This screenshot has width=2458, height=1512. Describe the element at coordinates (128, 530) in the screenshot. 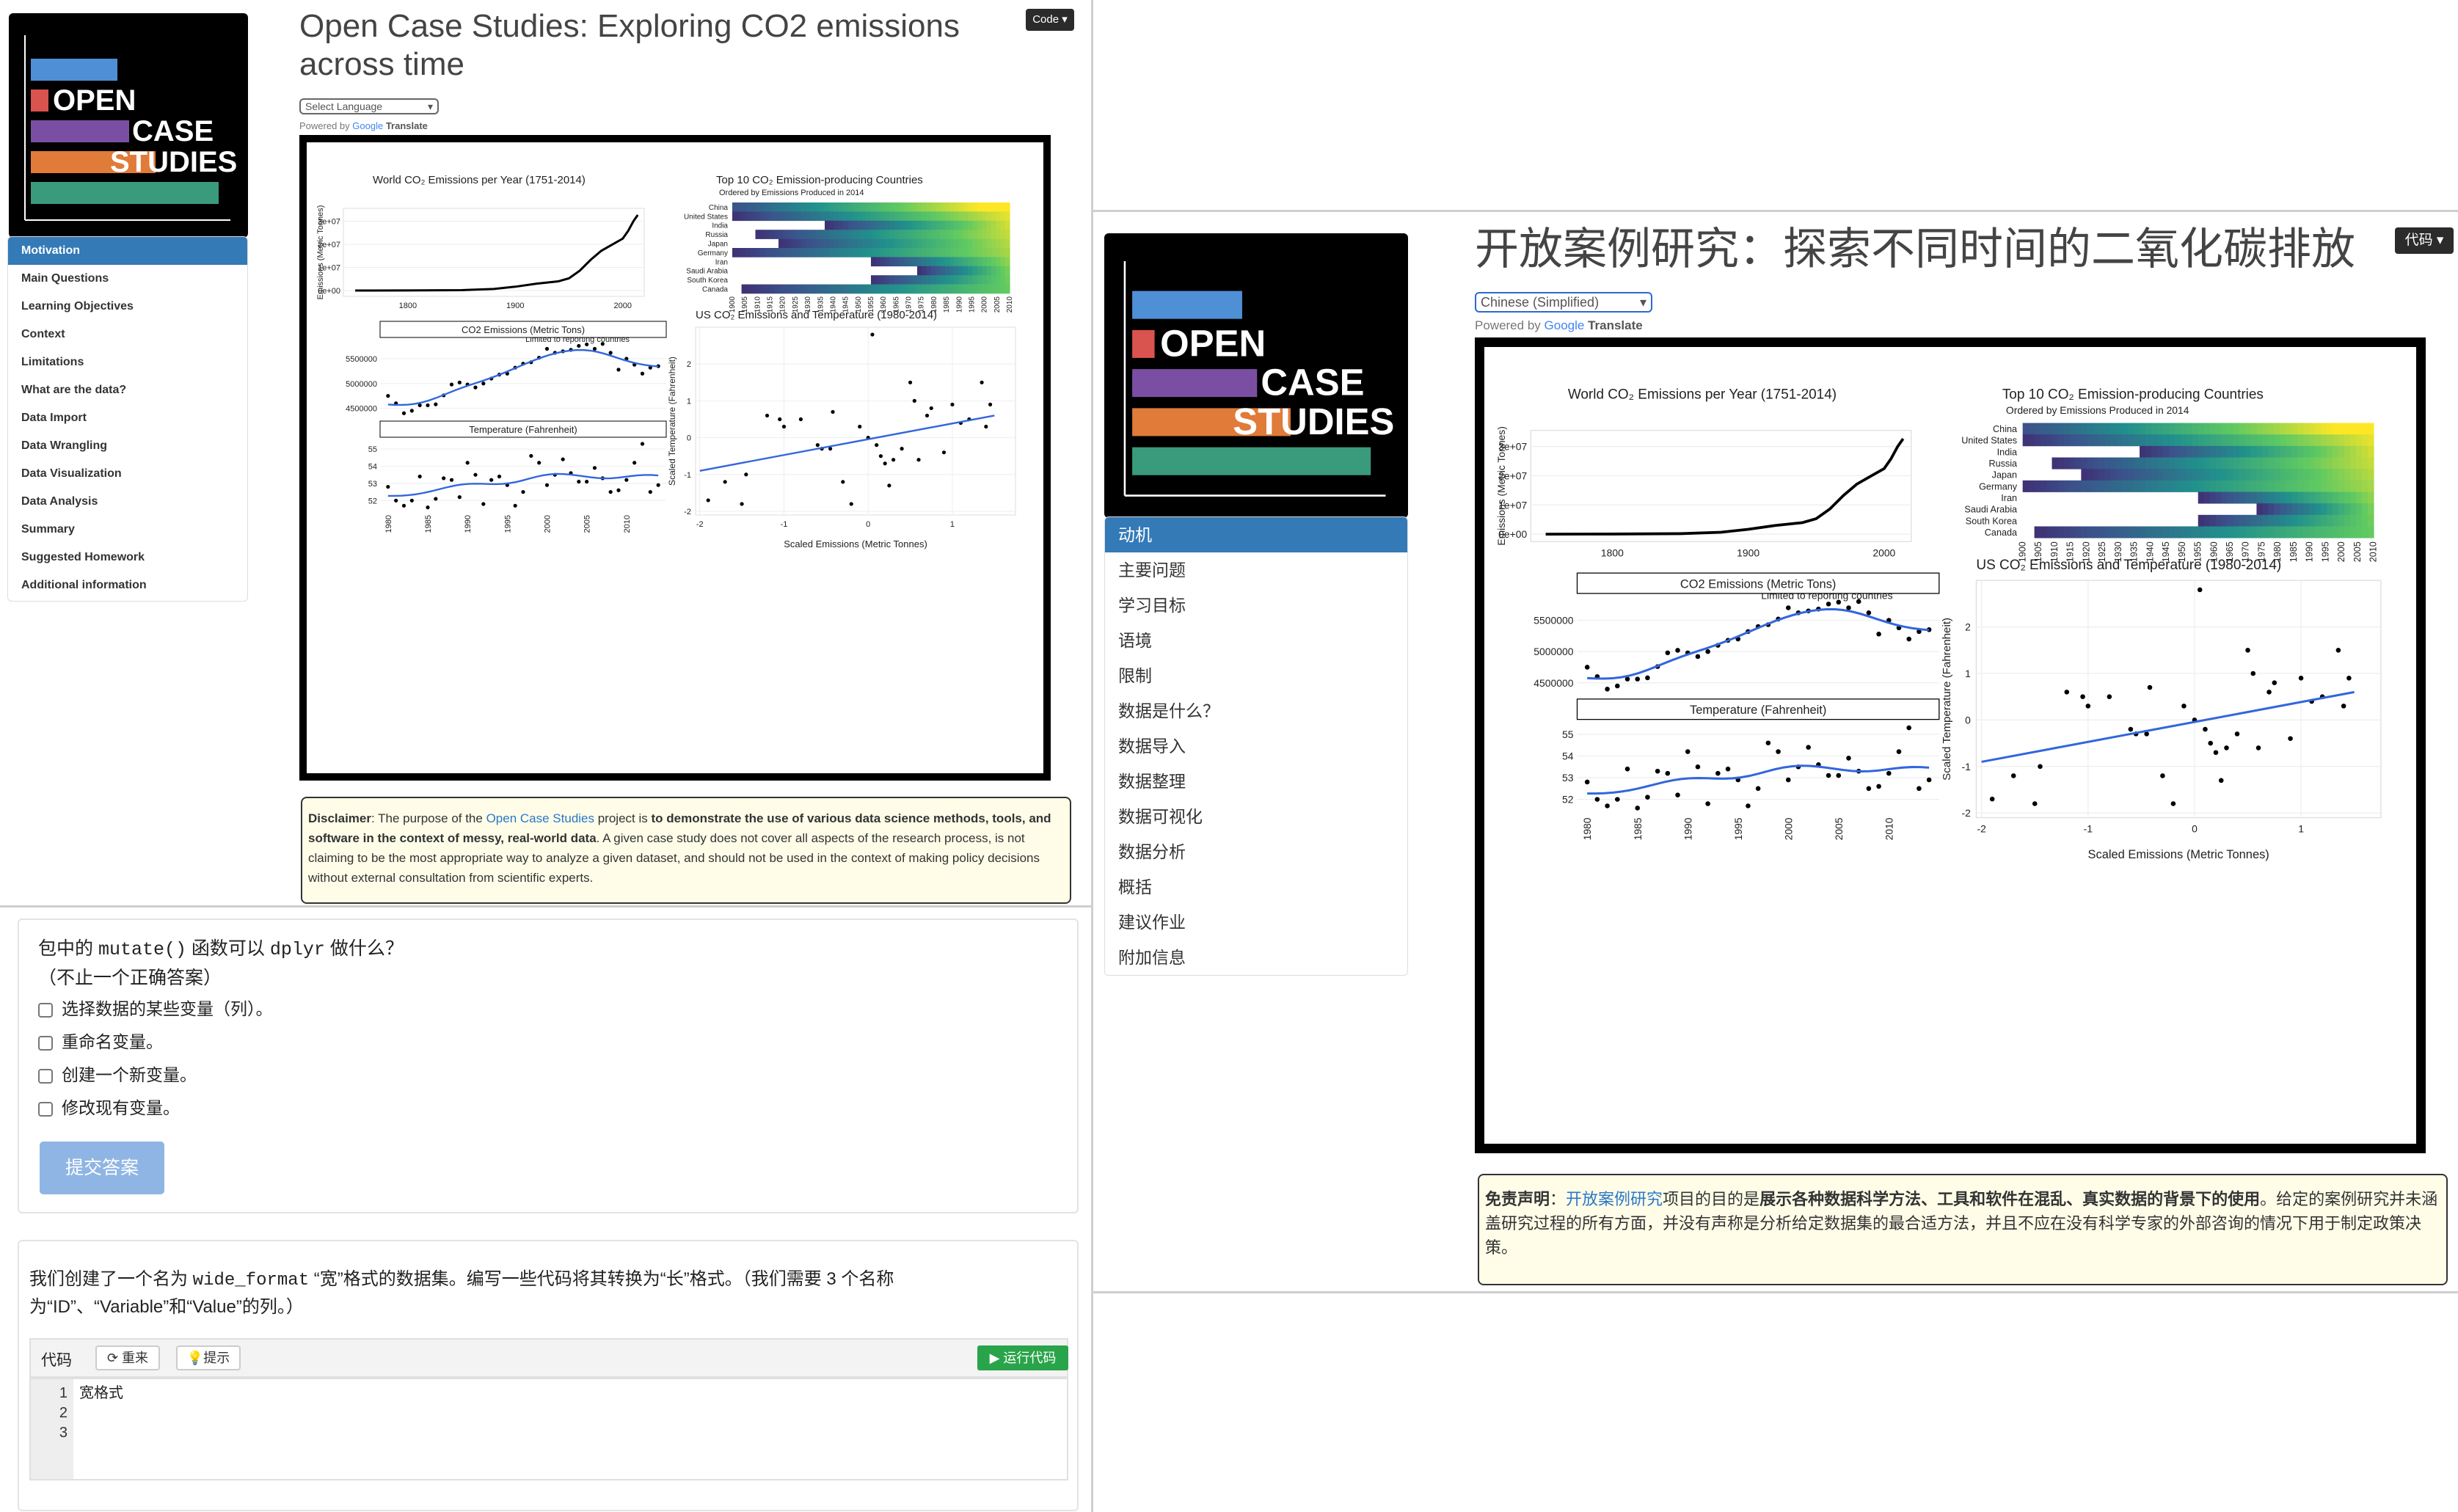

I see `toc-item: Summary` at that location.